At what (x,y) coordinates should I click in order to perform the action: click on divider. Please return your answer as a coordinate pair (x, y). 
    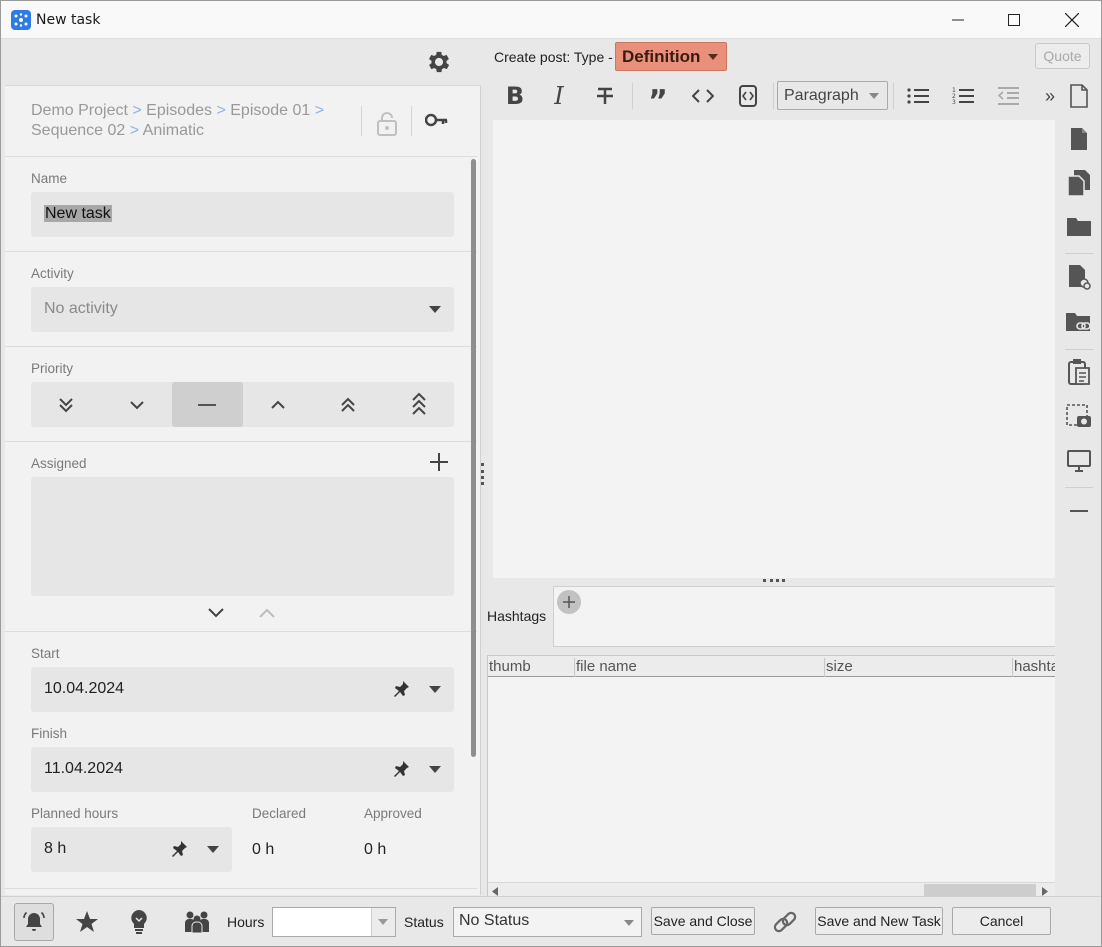
    Looking at the image, I should click on (361, 121).